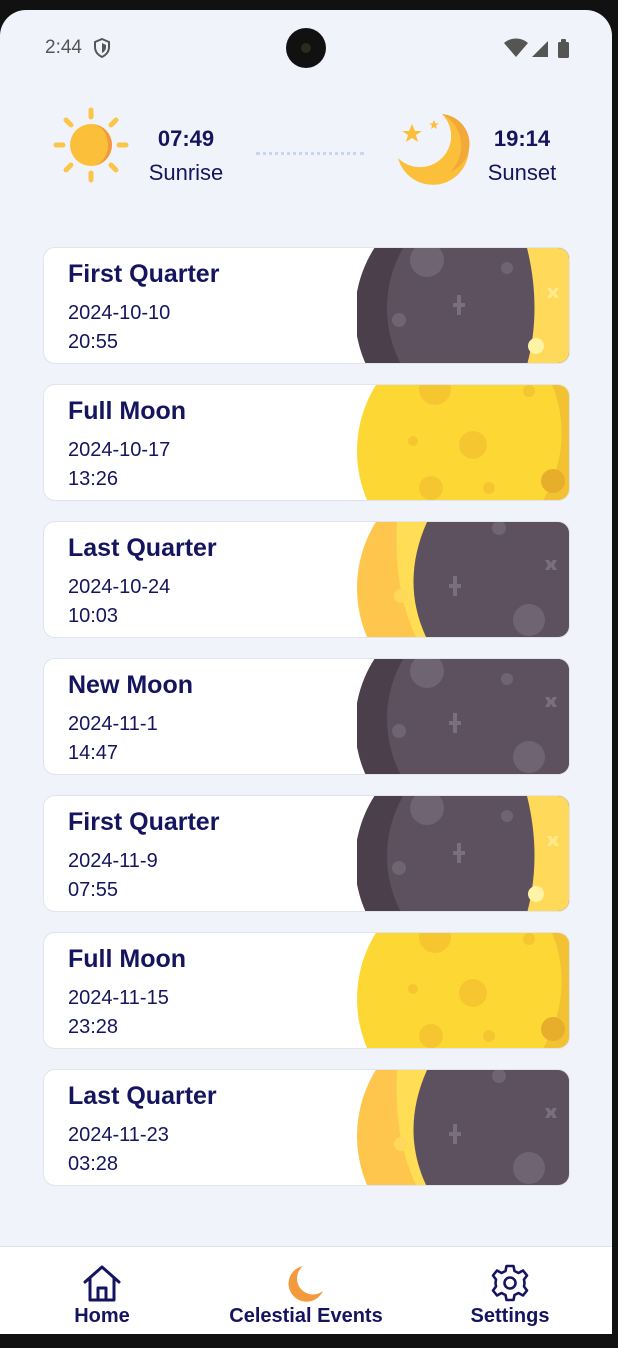 The image size is (618, 1348). I want to click on sunrise-sunset-panel: 07:49 Sunrise 19:14 Sunset, so click(306, 155).